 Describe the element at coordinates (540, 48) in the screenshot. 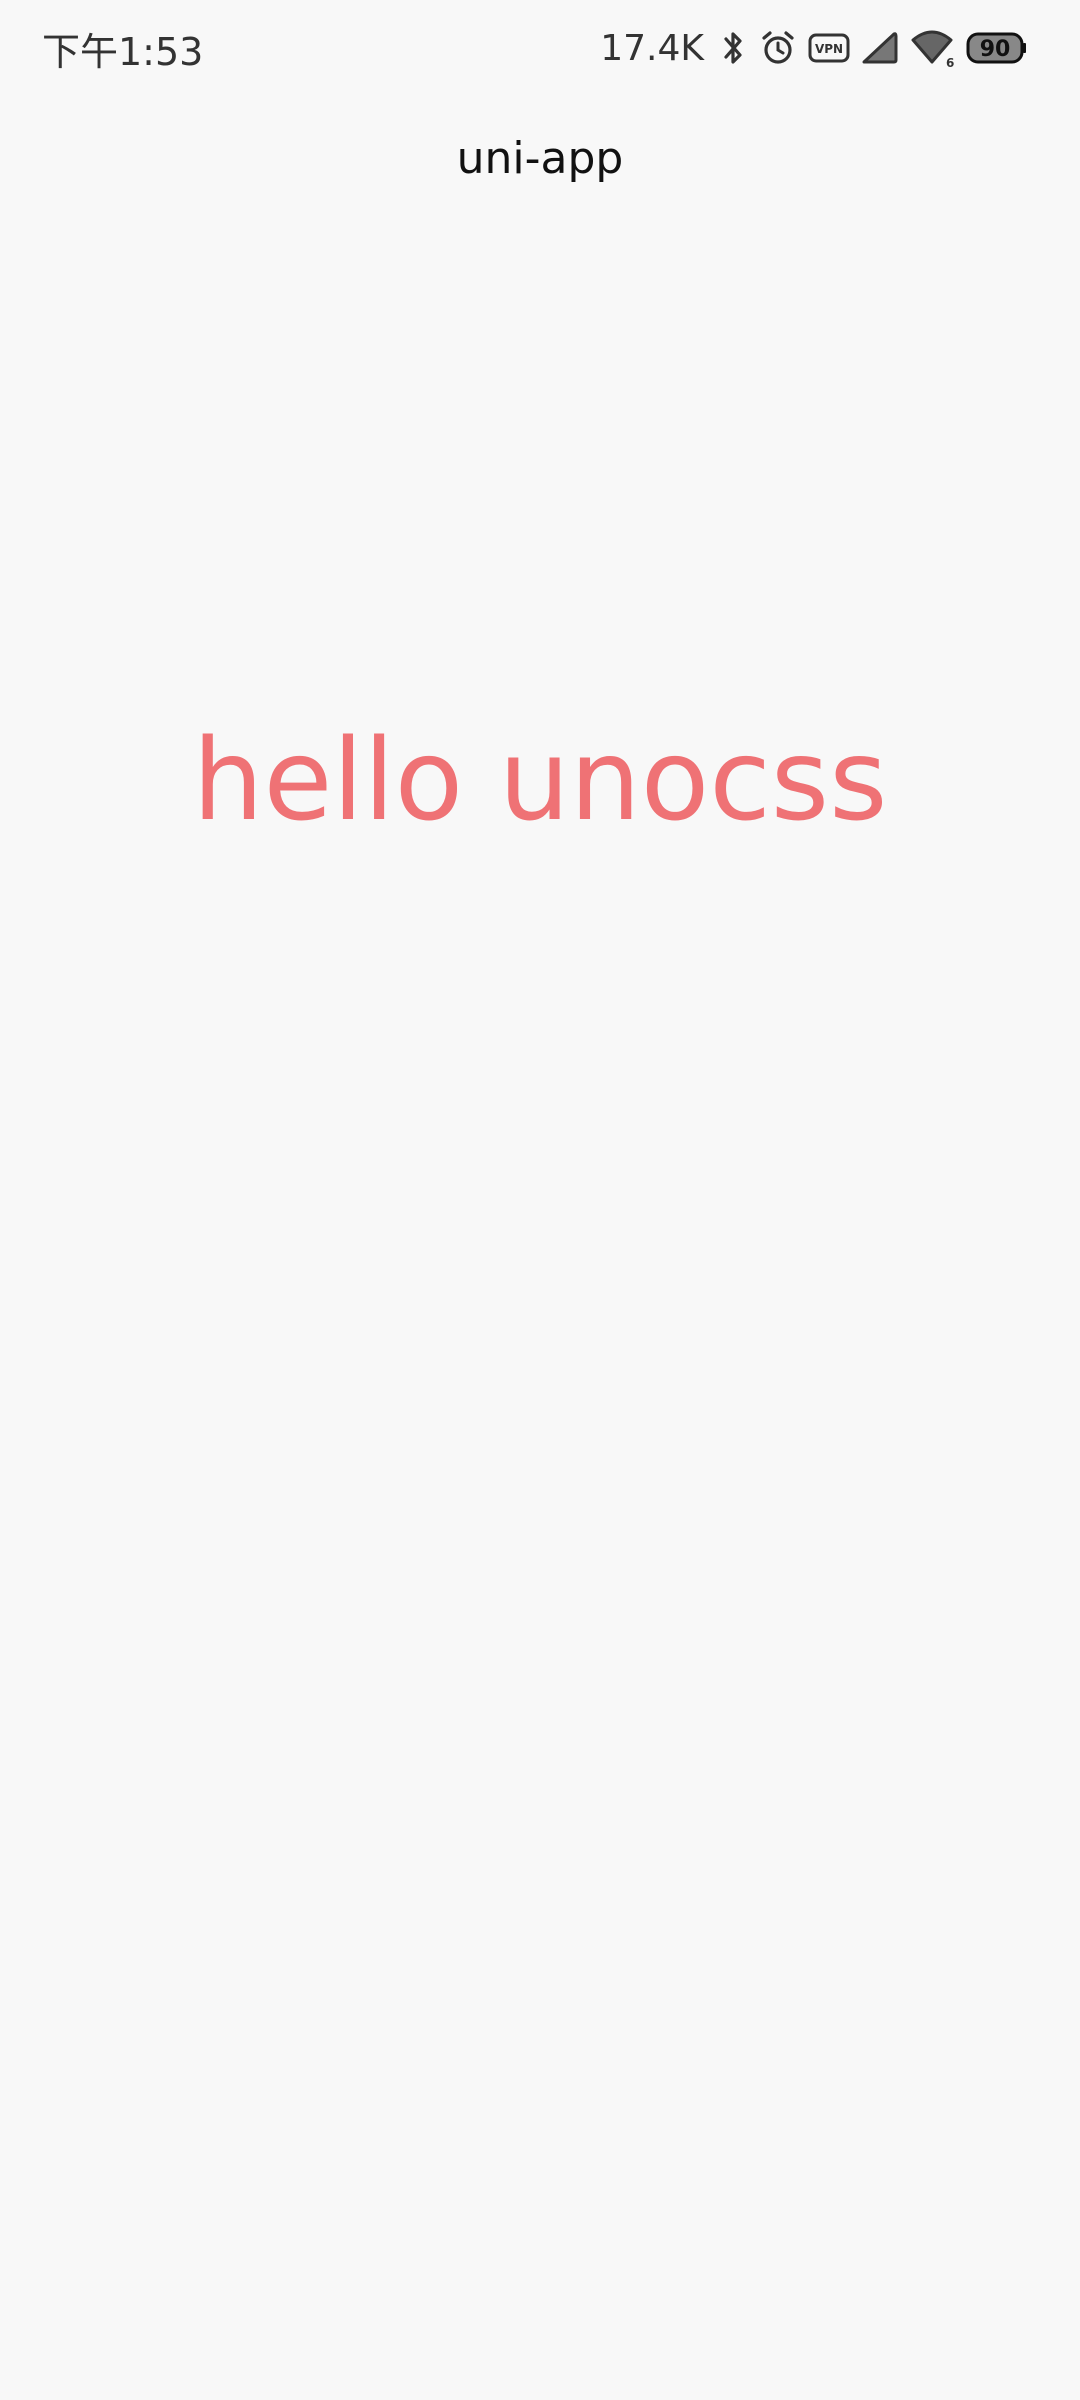

I see `status-bar: 下午1:53 17.4K VPN 6 90` at that location.